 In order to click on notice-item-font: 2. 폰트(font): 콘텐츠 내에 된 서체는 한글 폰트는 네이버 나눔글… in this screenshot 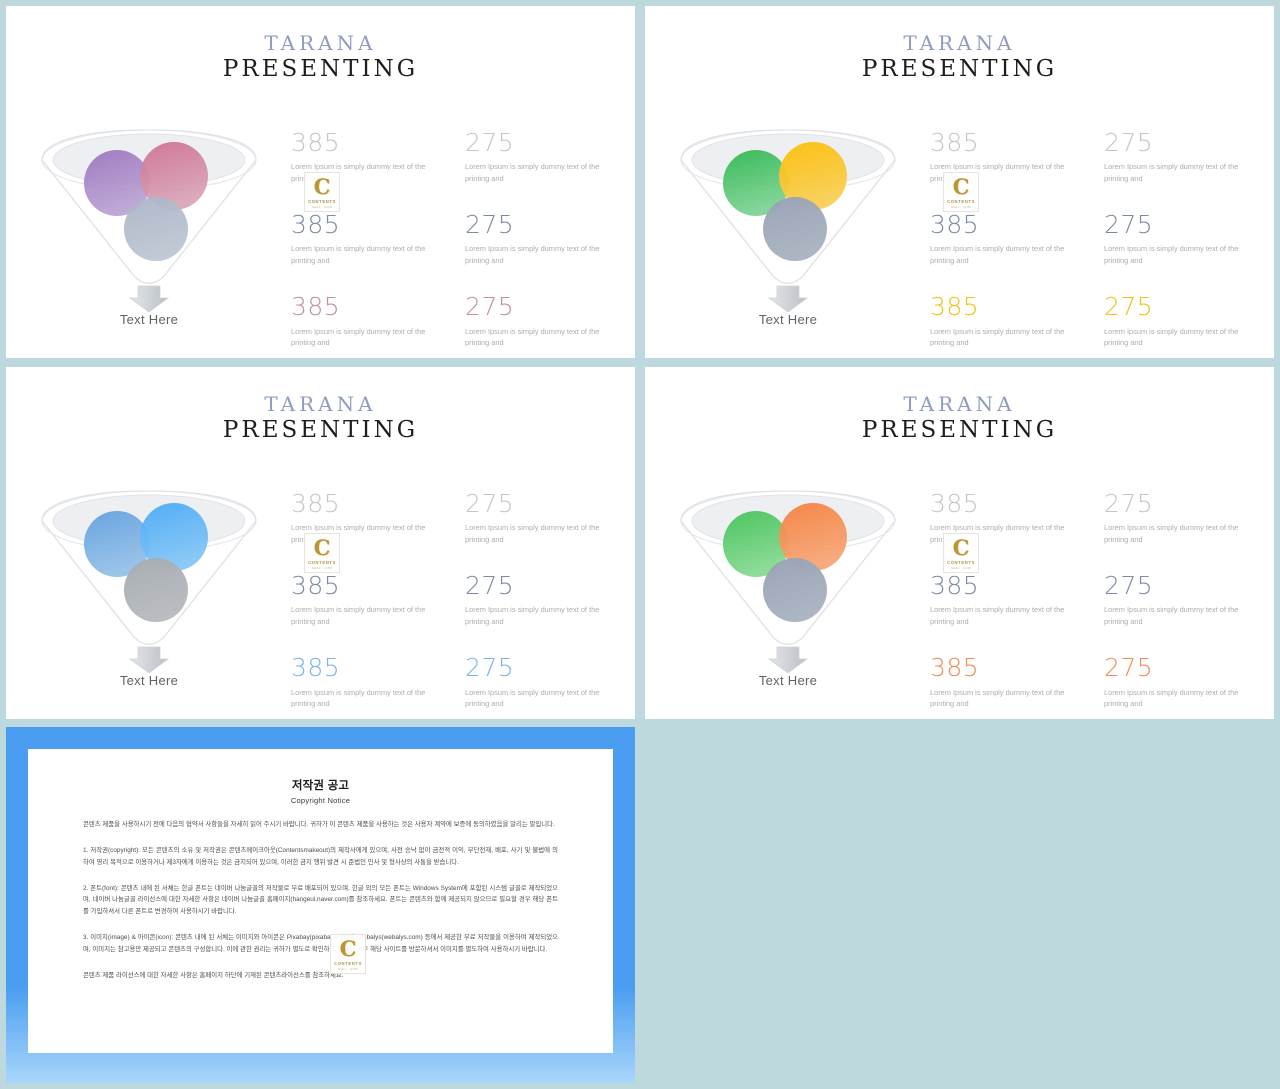, I will do `click(320, 900)`.